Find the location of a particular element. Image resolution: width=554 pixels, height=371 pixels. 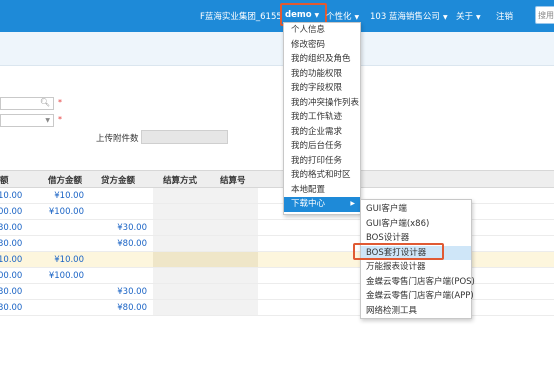

grid-header: 额 借方金额 贷方金额 结算方式 结算号 is located at coordinates (277, 179).